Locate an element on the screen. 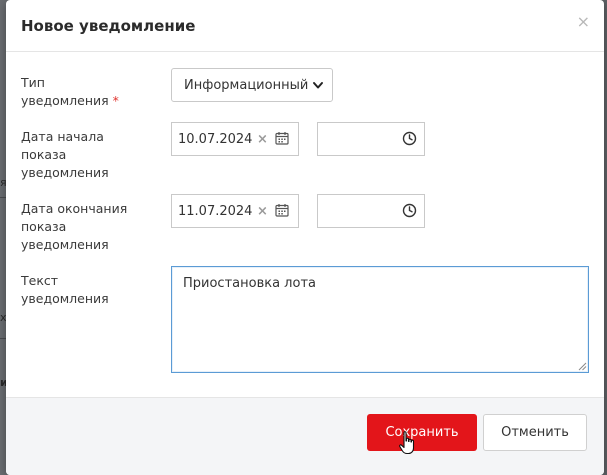 The width and height of the screenshot is (607, 475). end-date-input: 11.07.2024 × is located at coordinates (235, 211).